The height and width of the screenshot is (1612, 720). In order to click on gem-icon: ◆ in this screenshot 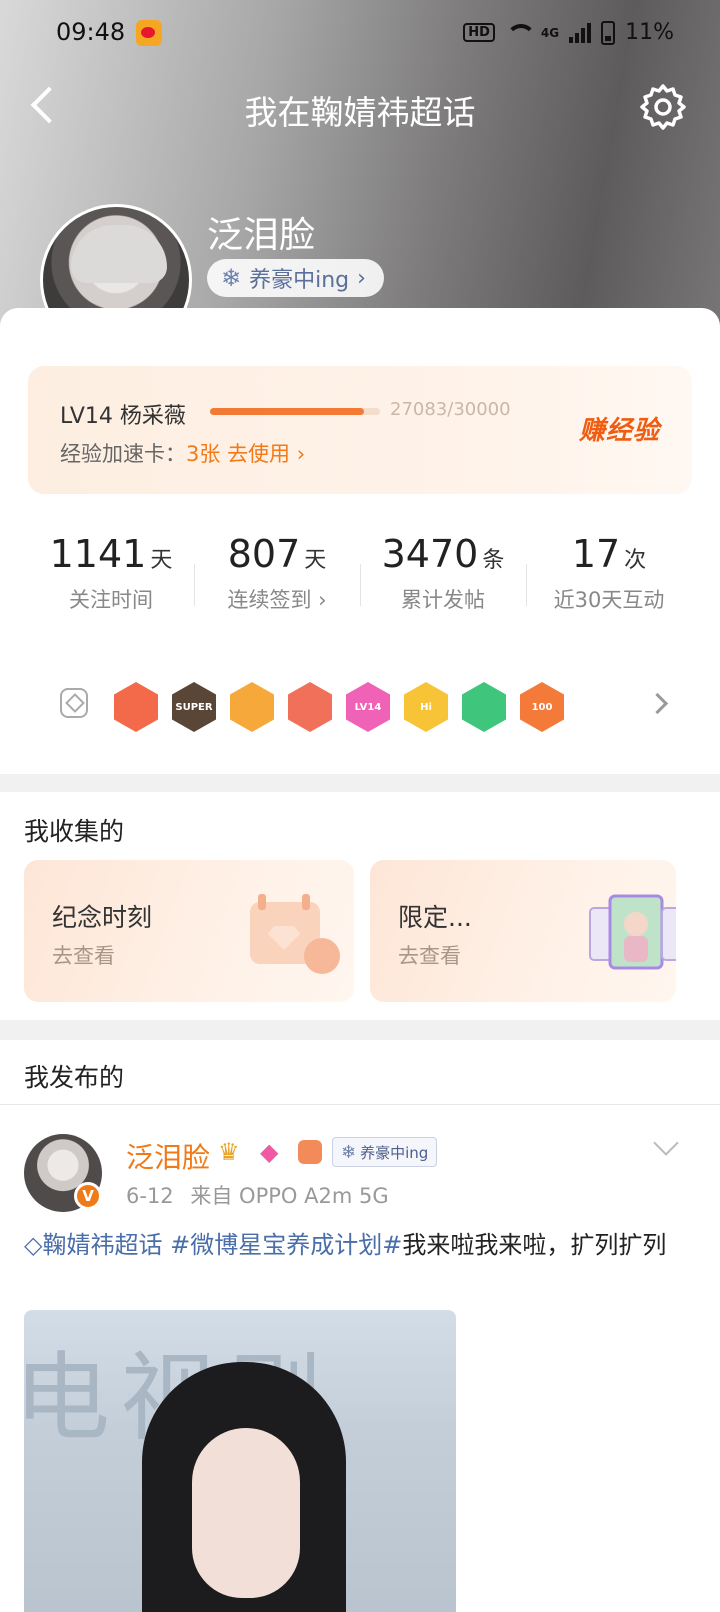, I will do `click(269, 1152)`.